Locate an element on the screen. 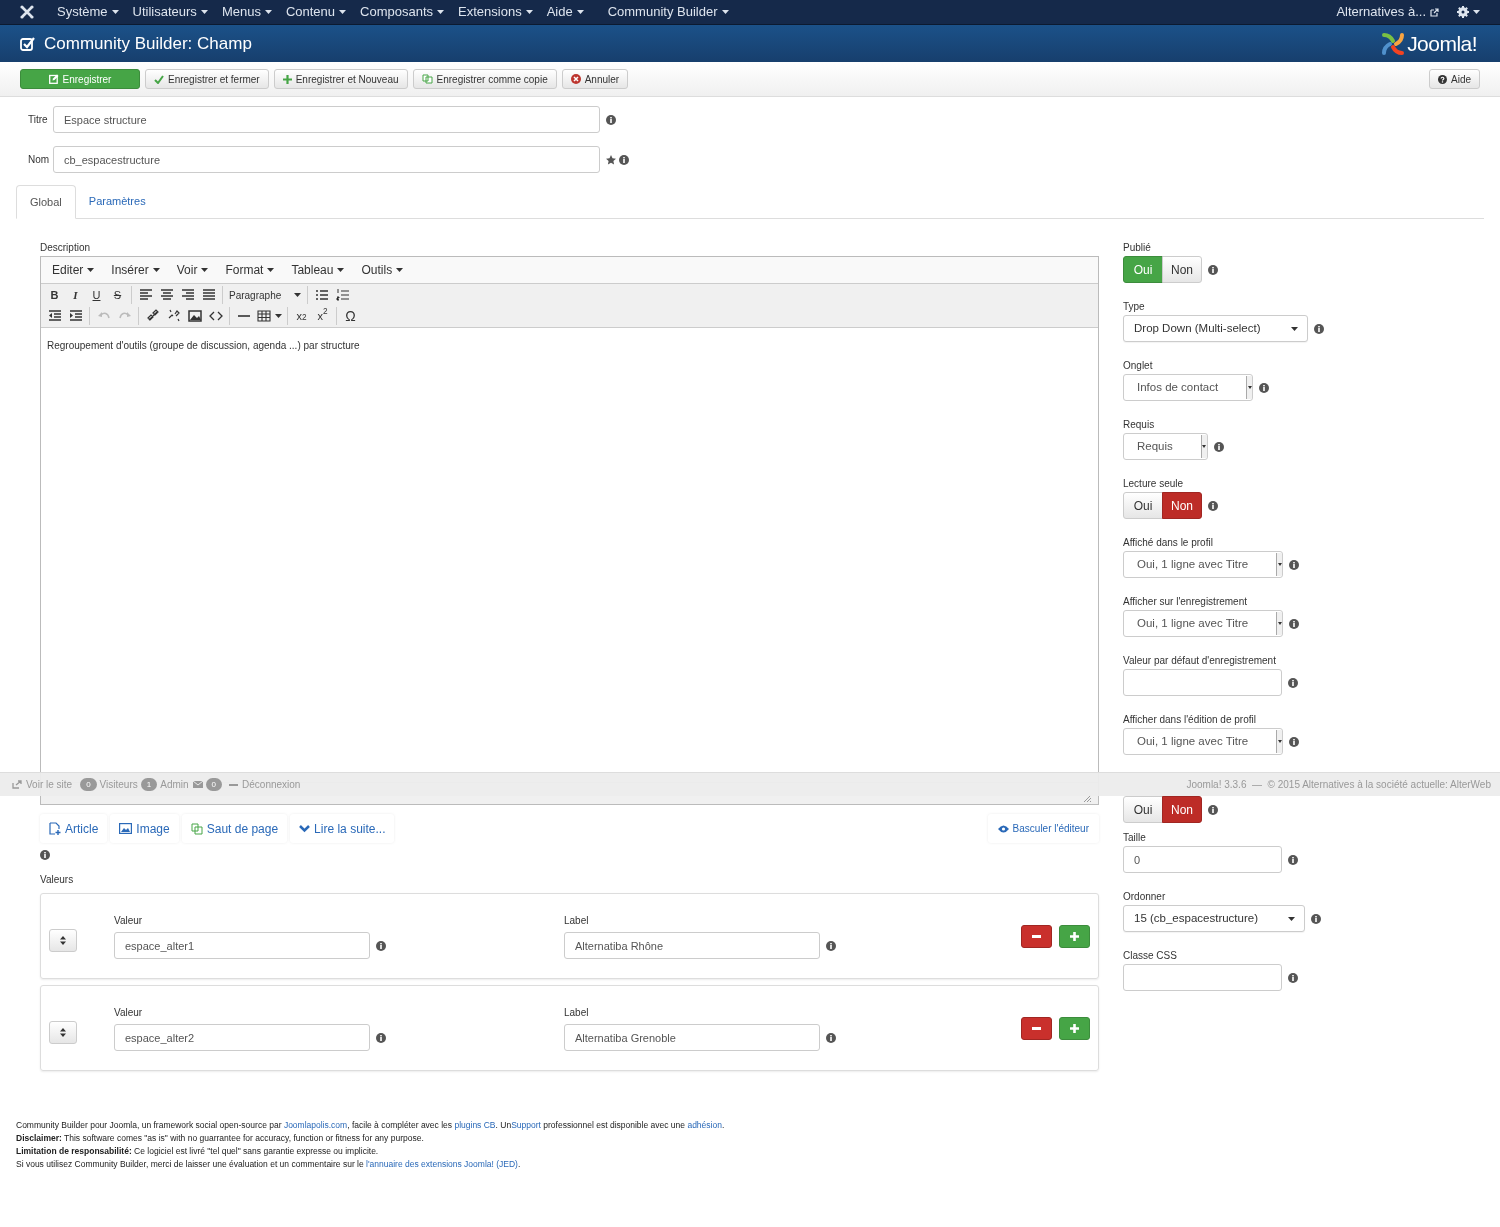  footer-text: Limitation de responsabilité: Ce logiciel est livré "tel quel" sans garantie expresse ou implicite. is located at coordinates (198, 1151).